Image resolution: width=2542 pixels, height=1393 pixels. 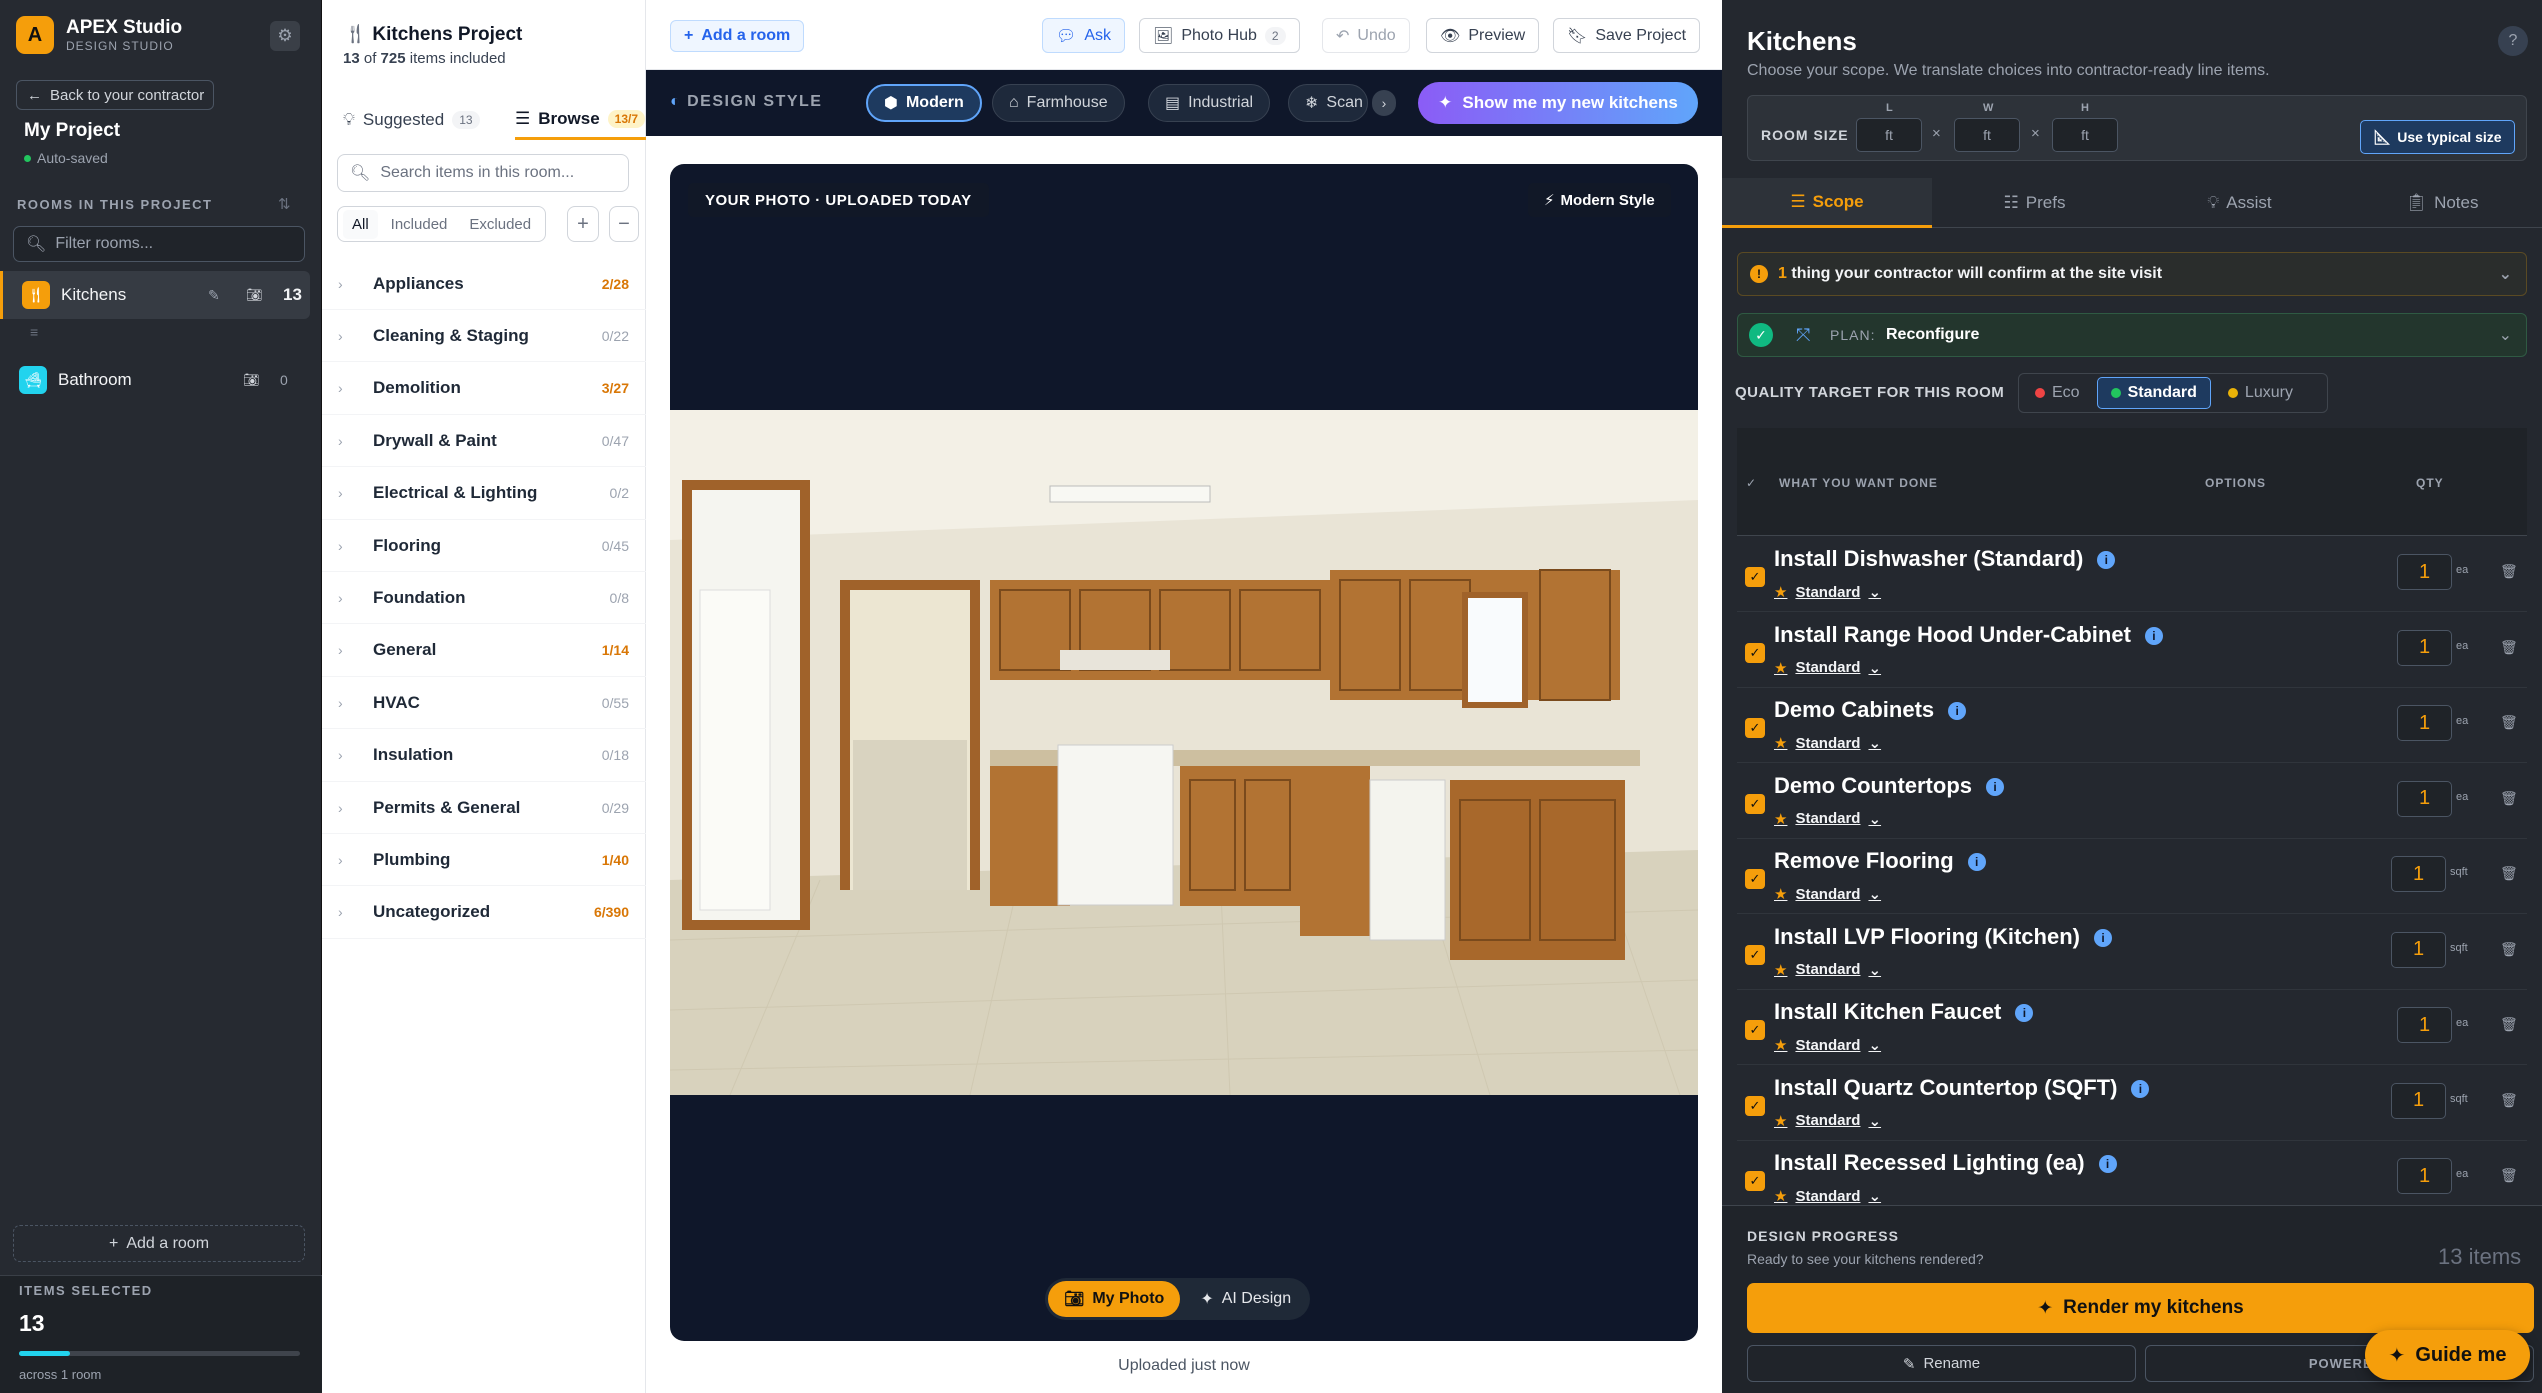 What do you see at coordinates (2447, 1355) in the screenshot?
I see `guide-me-button: ✦ Guide me` at bounding box center [2447, 1355].